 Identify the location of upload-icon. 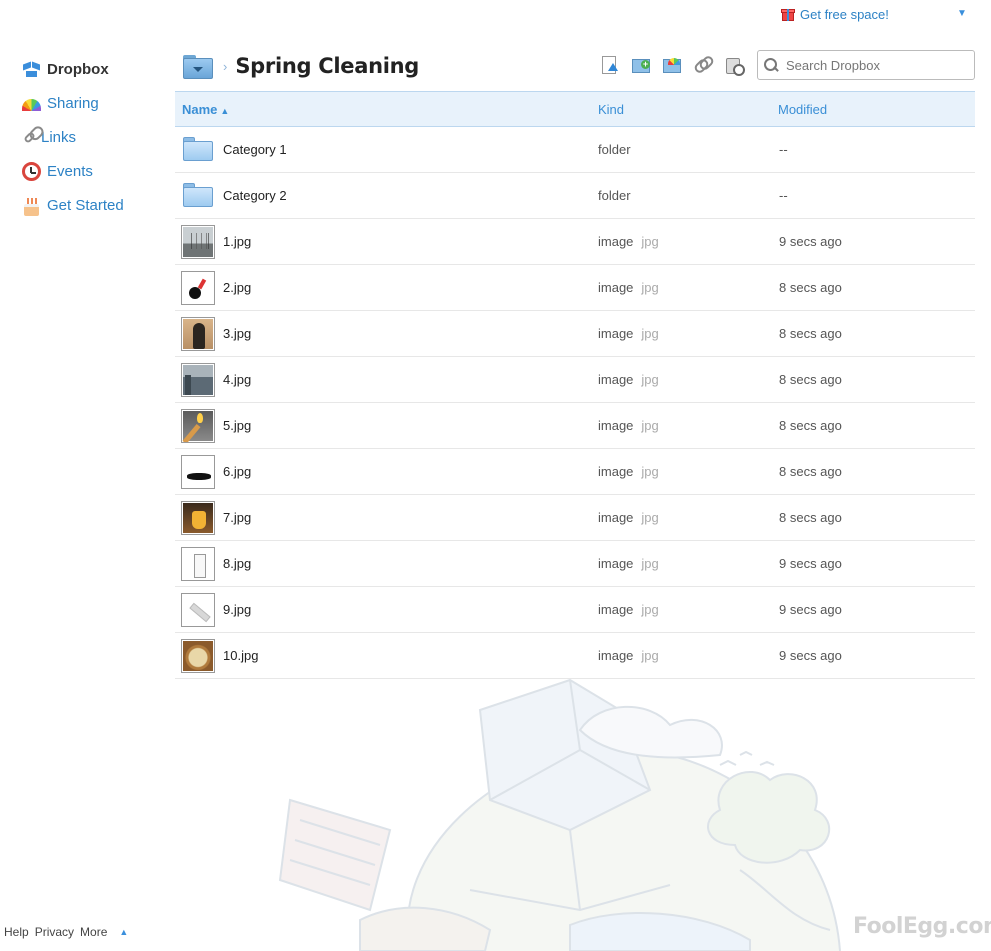
(609, 64).